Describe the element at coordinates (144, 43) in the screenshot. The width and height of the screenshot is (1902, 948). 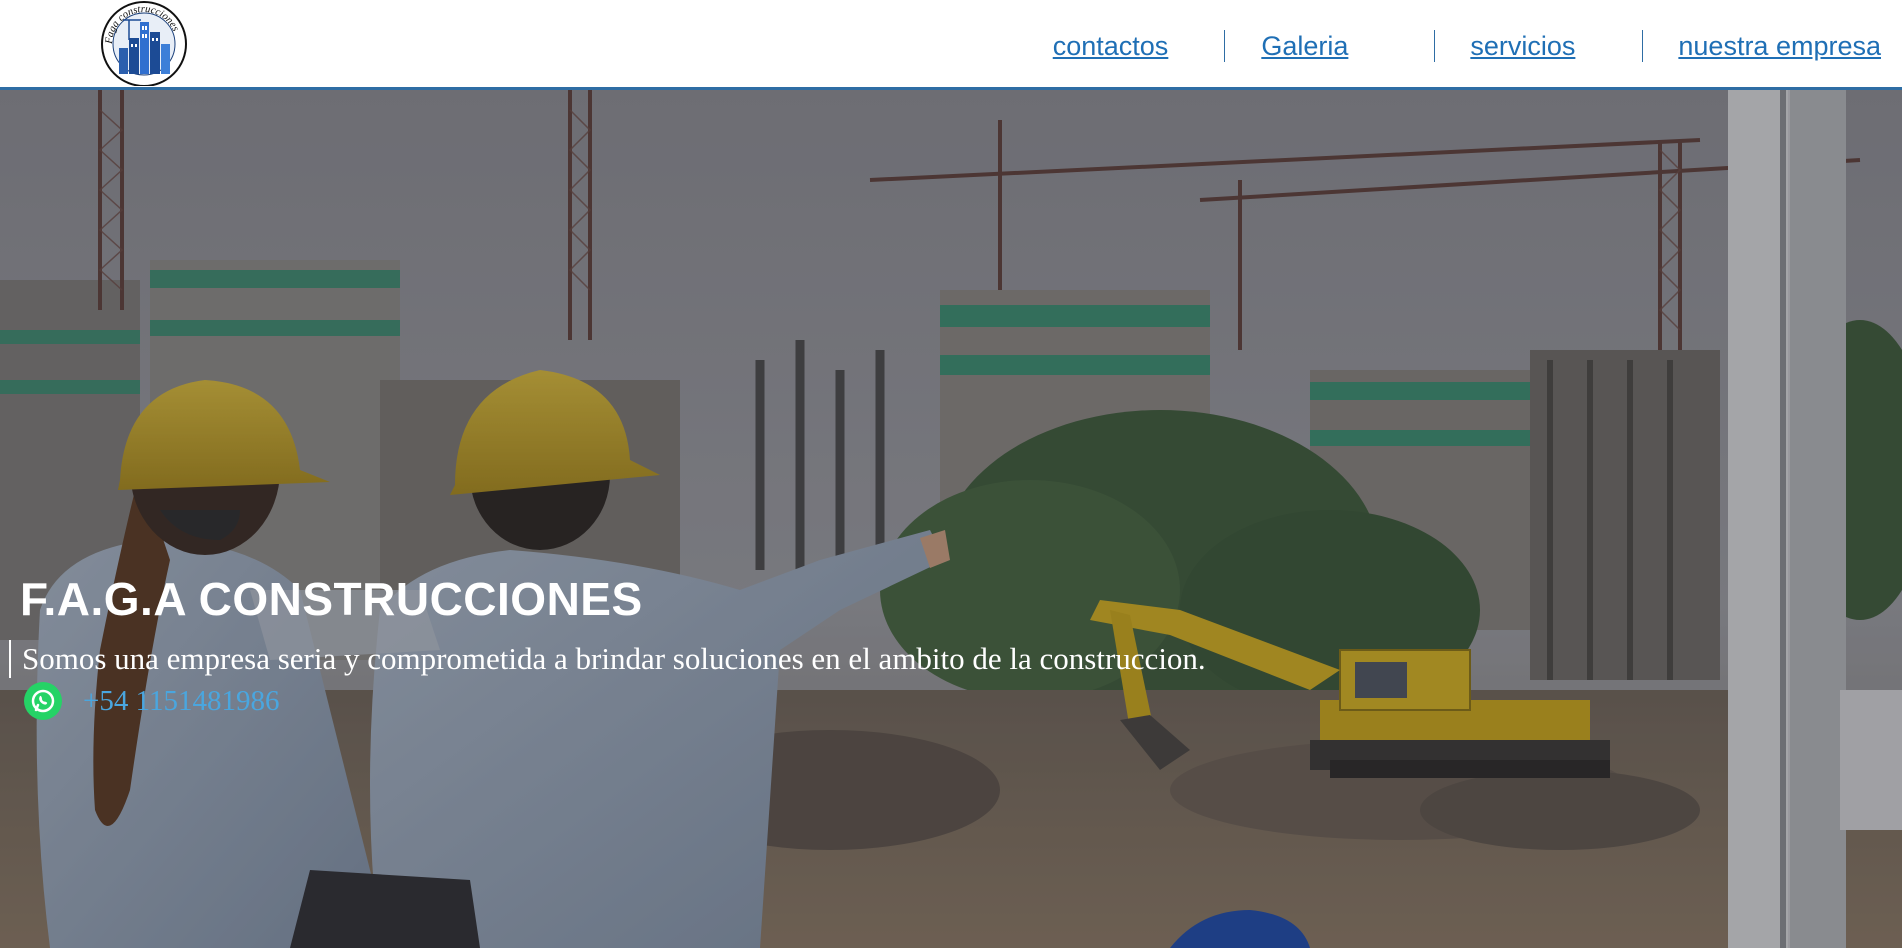
I see `company-logo: Faga construcciones` at that location.